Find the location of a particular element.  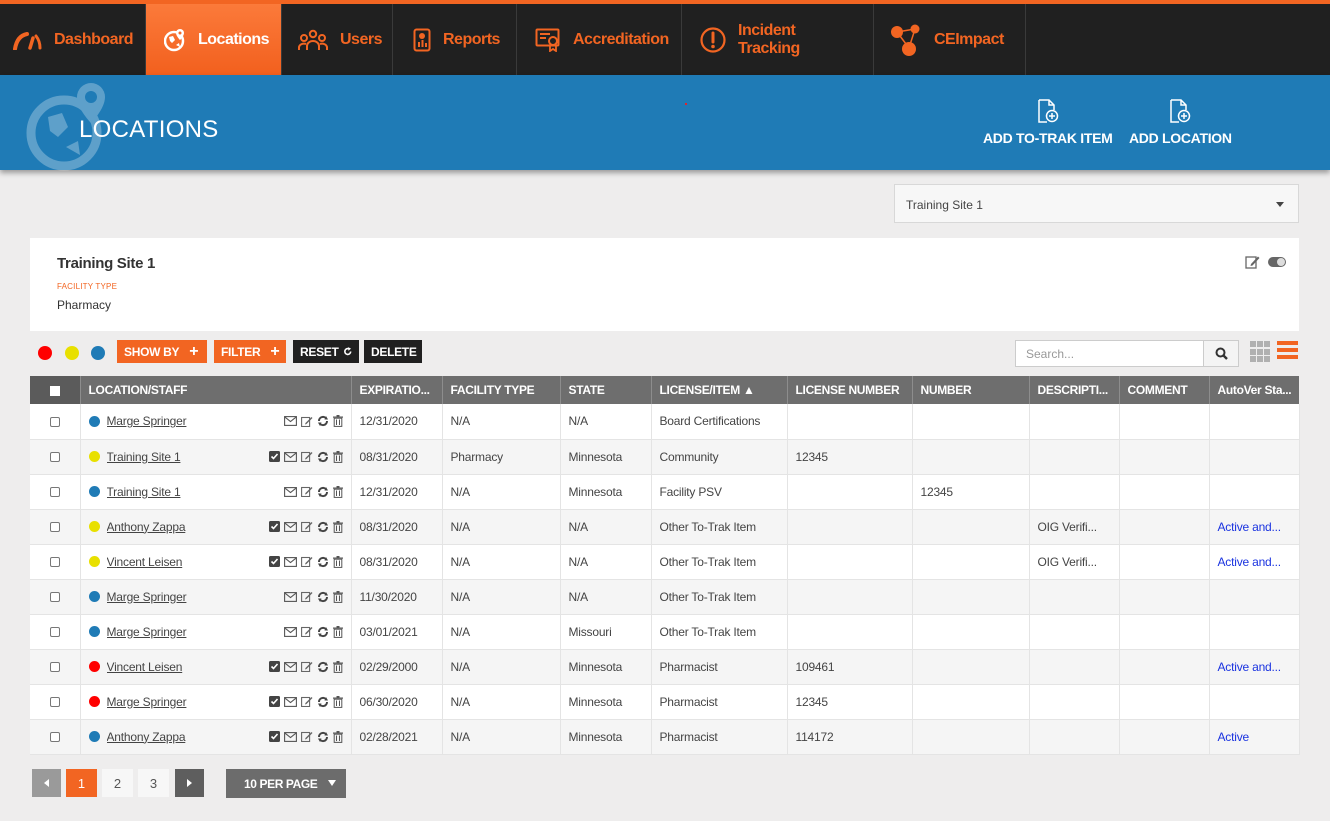

per-page-dropdown: 10 PER PAGE is located at coordinates (286, 783).